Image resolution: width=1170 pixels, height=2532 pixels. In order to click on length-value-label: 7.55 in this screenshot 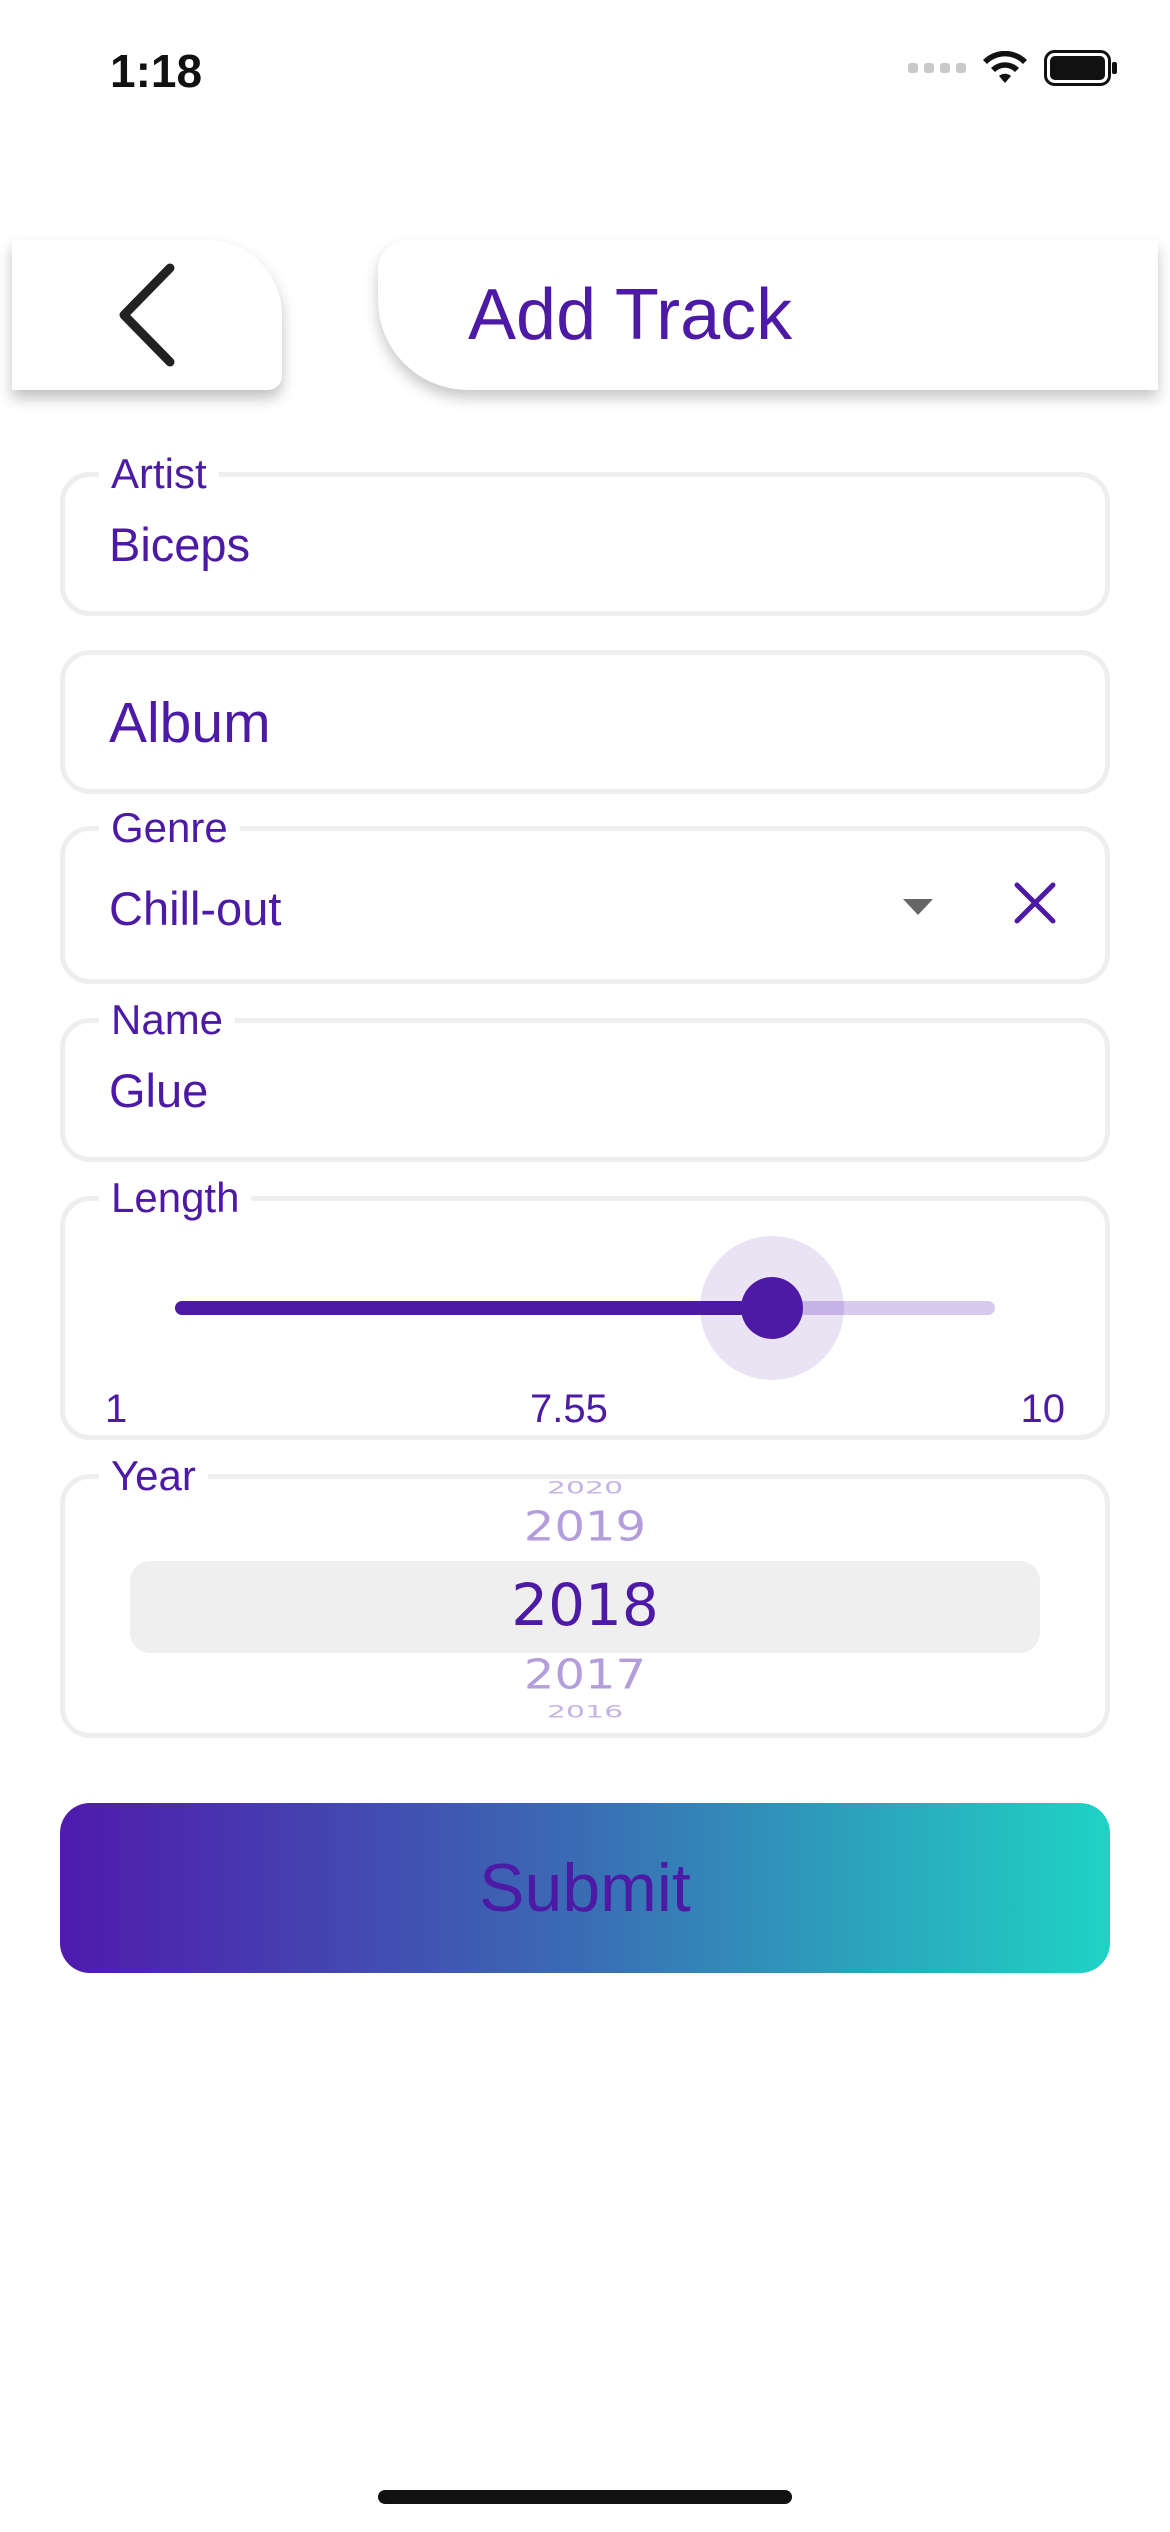, I will do `click(569, 1409)`.